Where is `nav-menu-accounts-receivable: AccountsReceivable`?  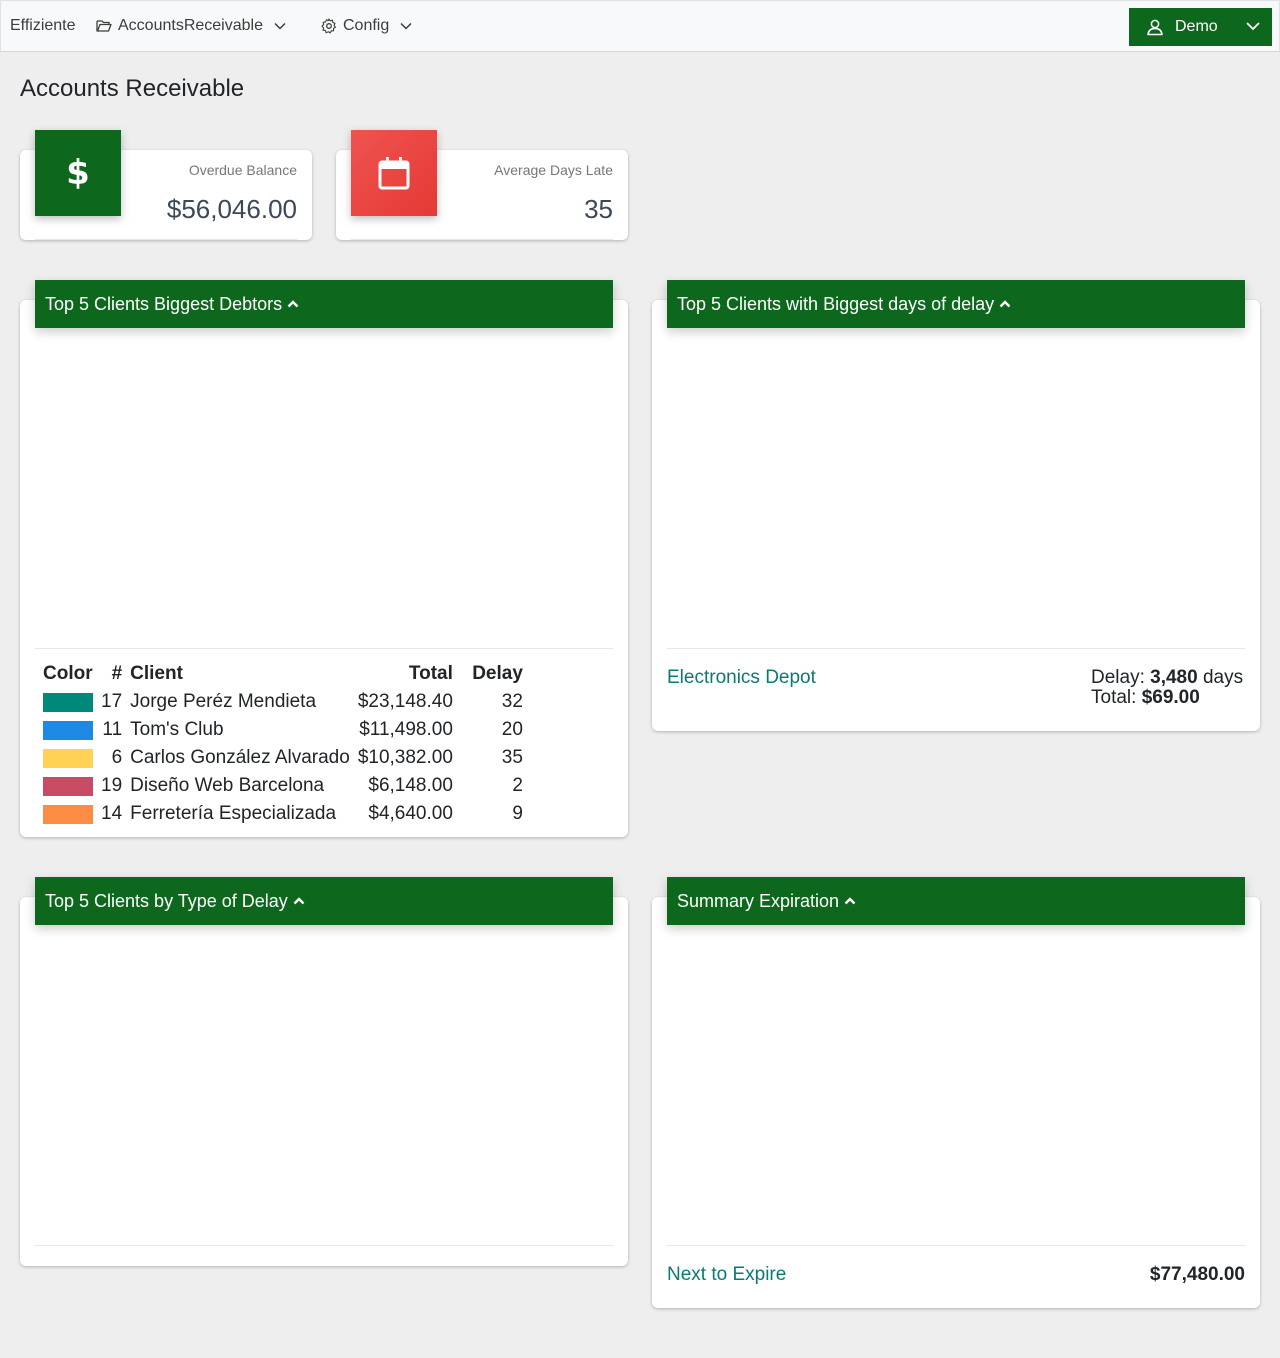 nav-menu-accounts-receivable: AccountsReceivable is located at coordinates (191, 26).